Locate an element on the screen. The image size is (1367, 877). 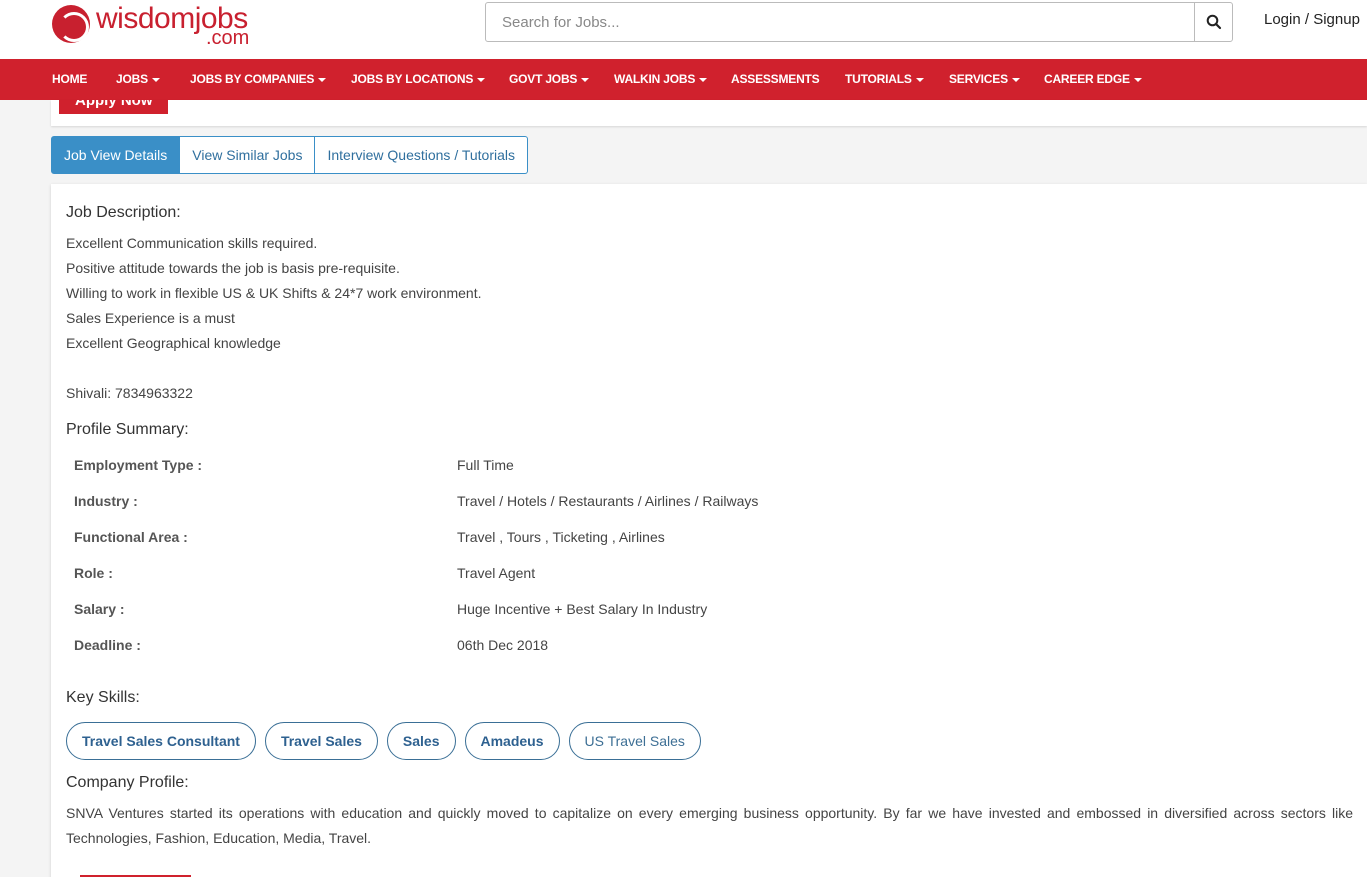
key-skills-title: Key Skills: is located at coordinates (103, 697).